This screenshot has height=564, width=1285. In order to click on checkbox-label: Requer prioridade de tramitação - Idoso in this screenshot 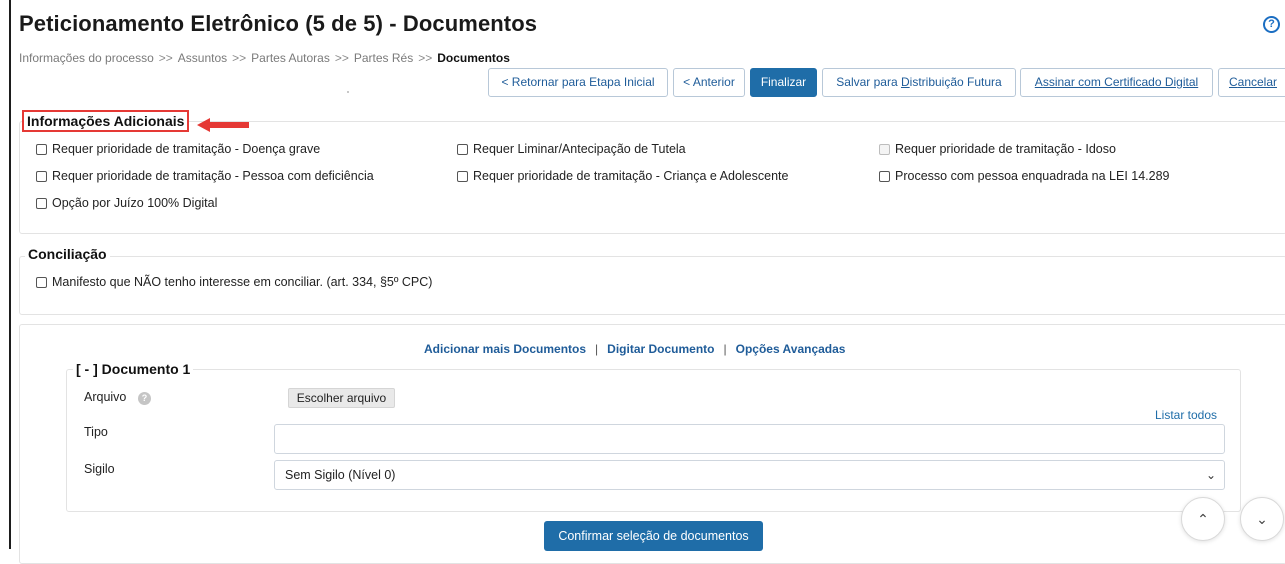, I will do `click(1005, 149)`.